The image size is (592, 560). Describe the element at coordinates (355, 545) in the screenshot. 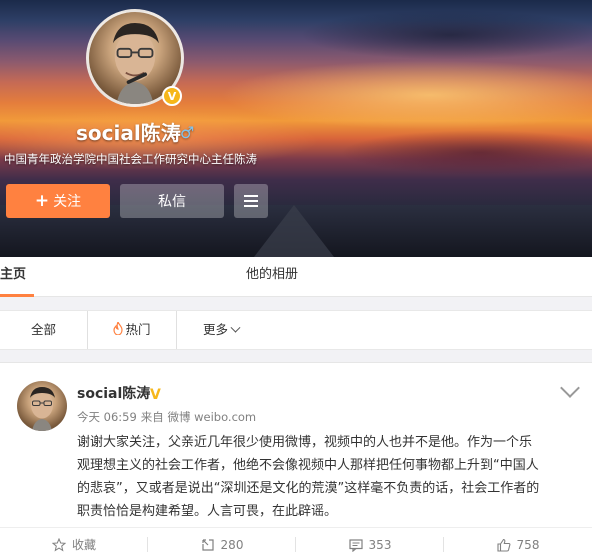

I see `comment-icon` at that location.